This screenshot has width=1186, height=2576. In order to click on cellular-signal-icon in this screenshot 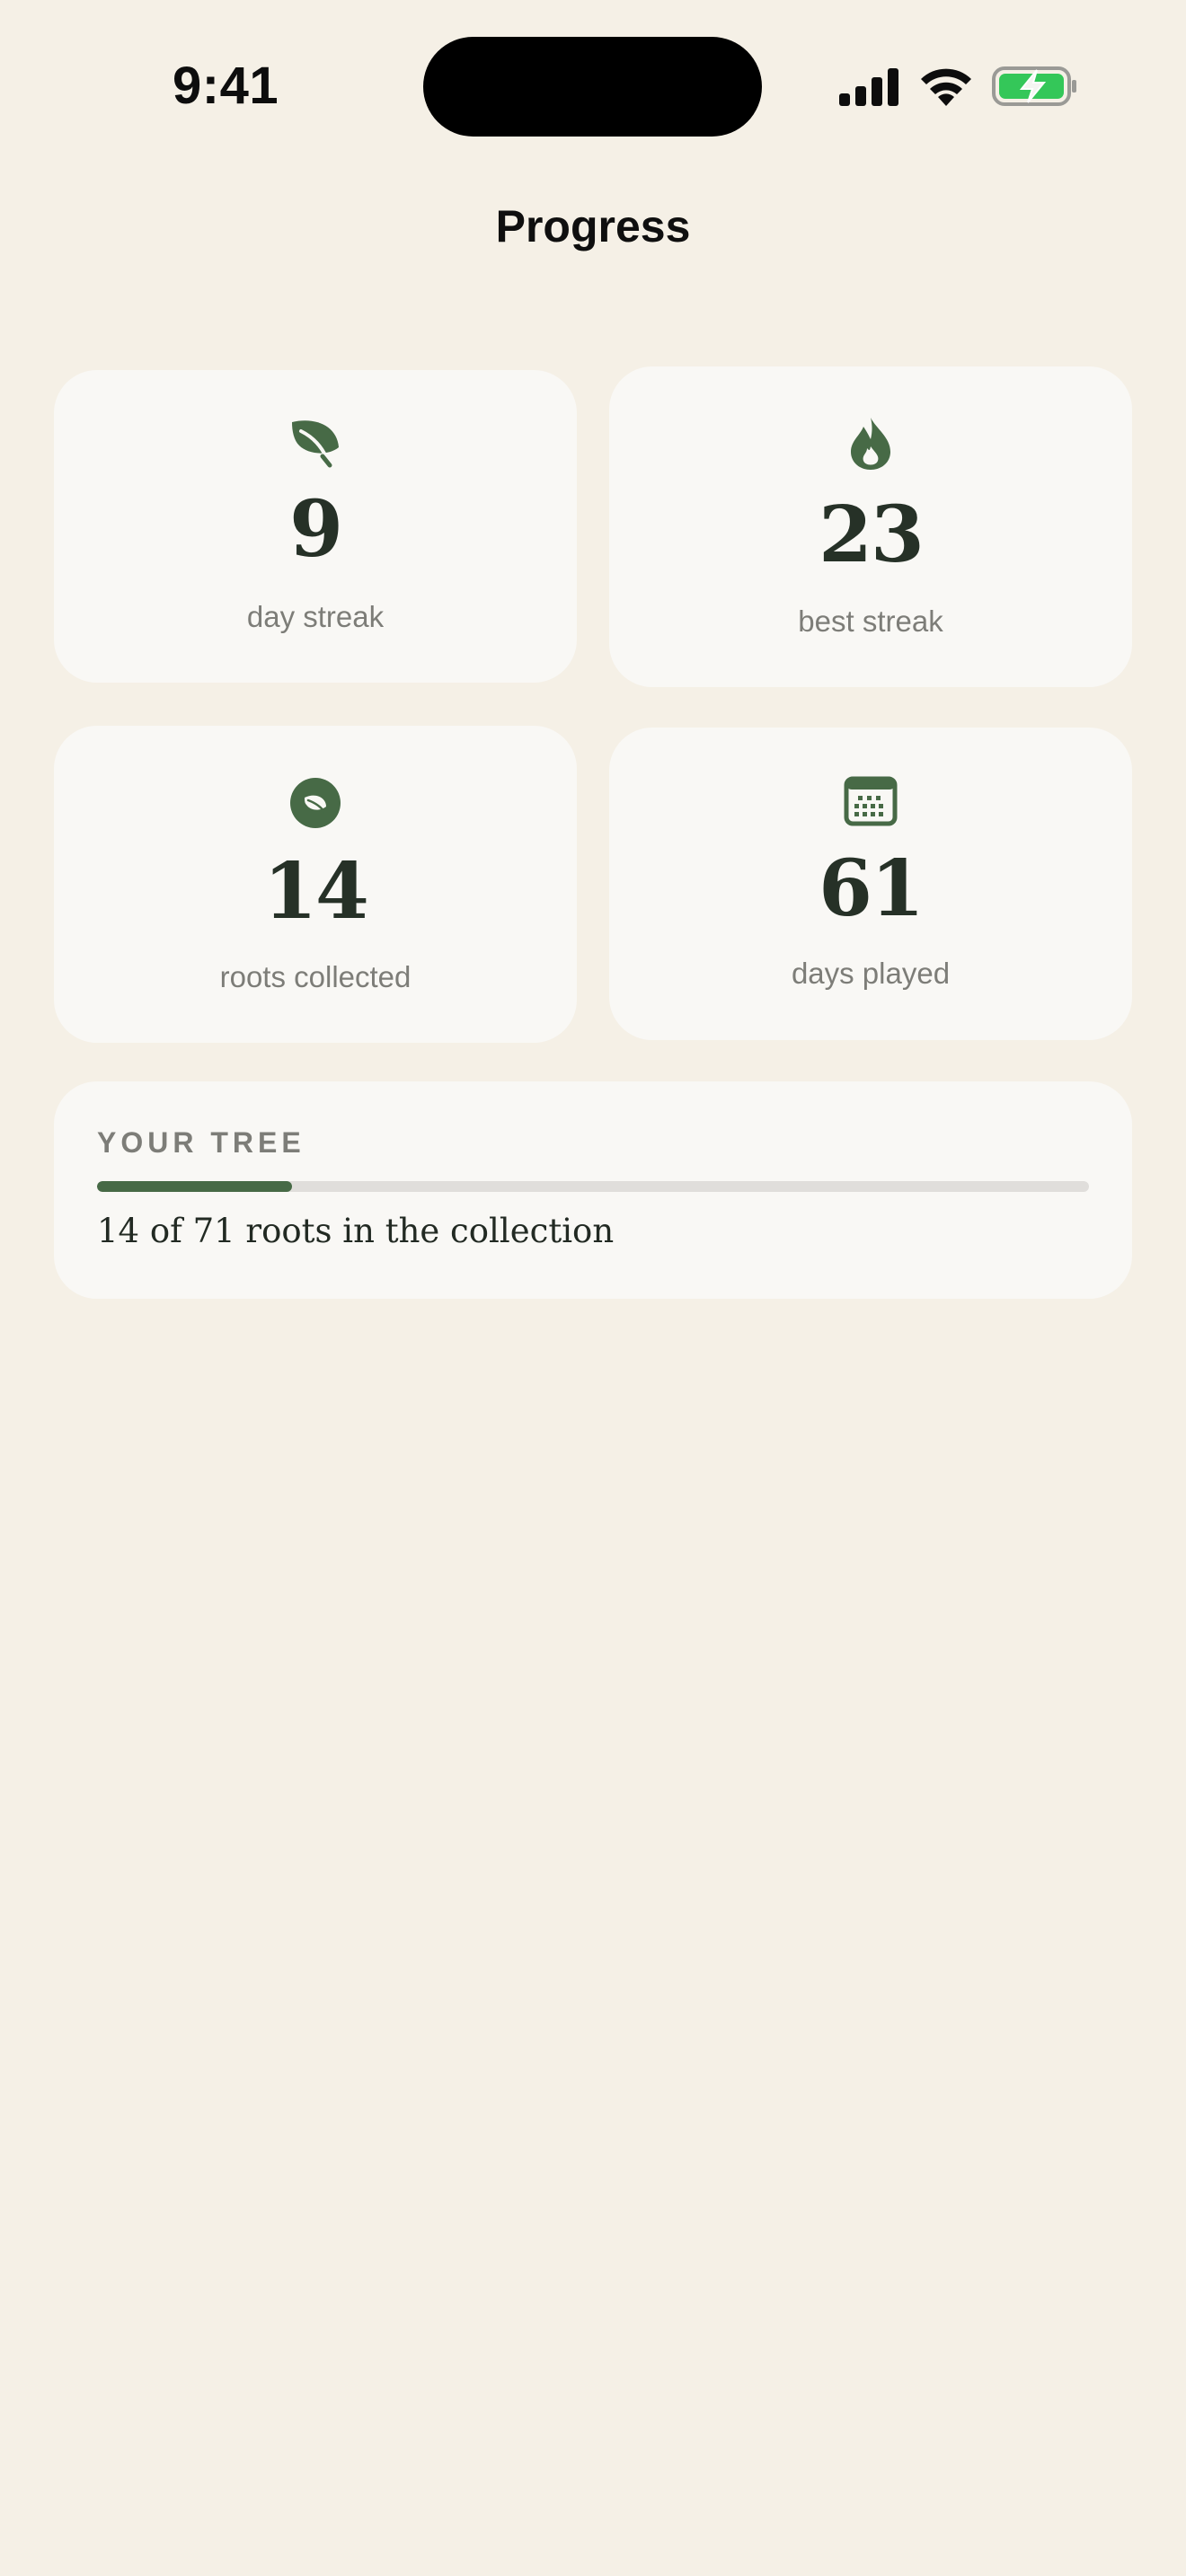, I will do `click(869, 89)`.